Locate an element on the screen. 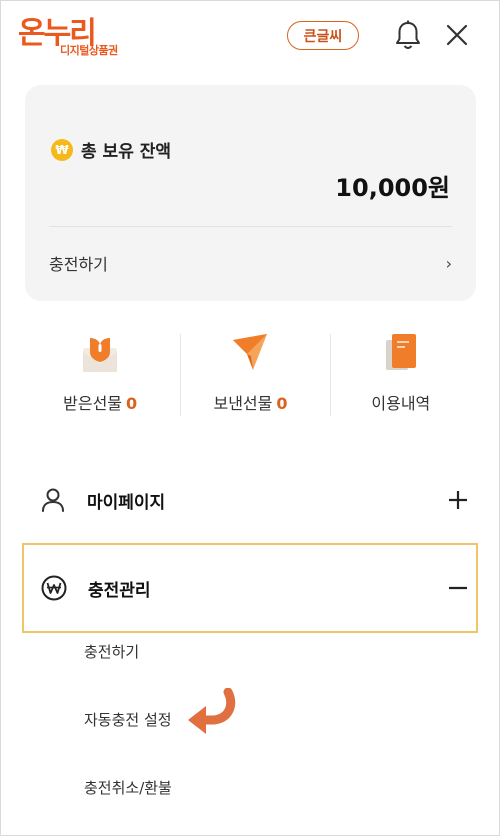 The width and height of the screenshot is (500, 836). user-icon is located at coordinates (53, 500).